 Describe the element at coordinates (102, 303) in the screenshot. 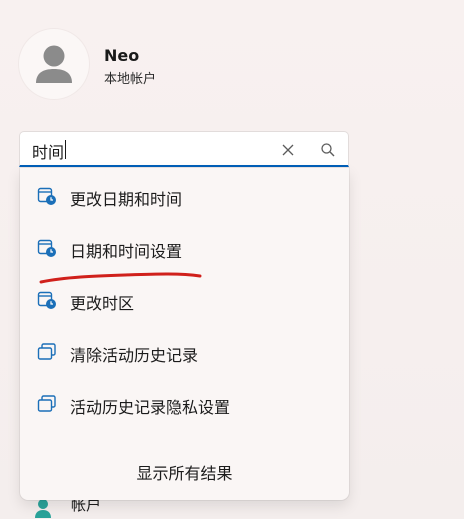

I see `result-label: 更改时区` at that location.